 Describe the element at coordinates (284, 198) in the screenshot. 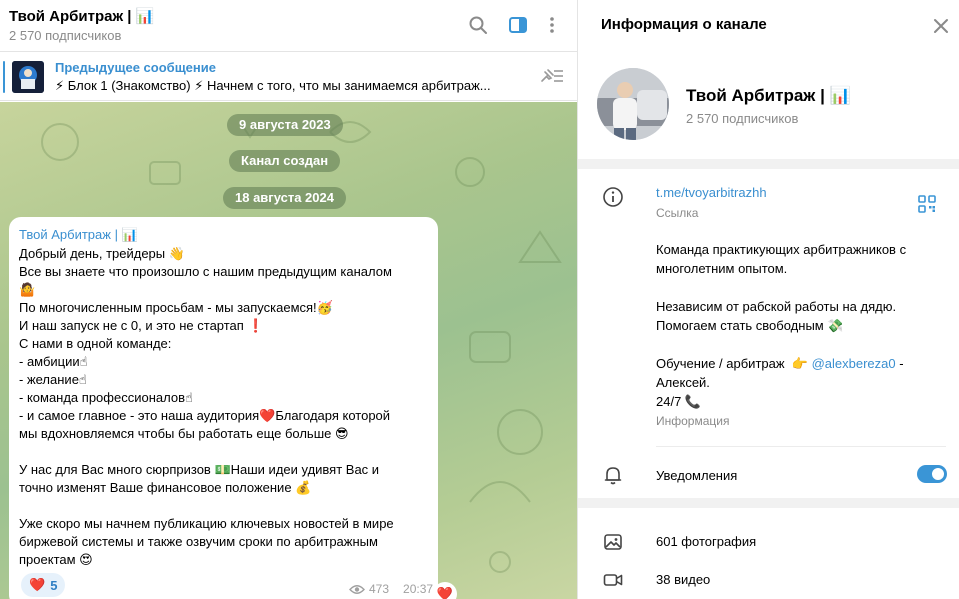

I see `date-separator-2024: 18 августа 2024` at that location.